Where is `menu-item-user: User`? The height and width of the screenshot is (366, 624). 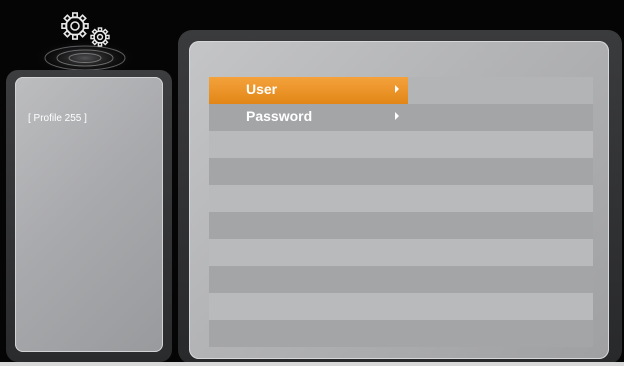 menu-item-user: User is located at coordinates (401, 90).